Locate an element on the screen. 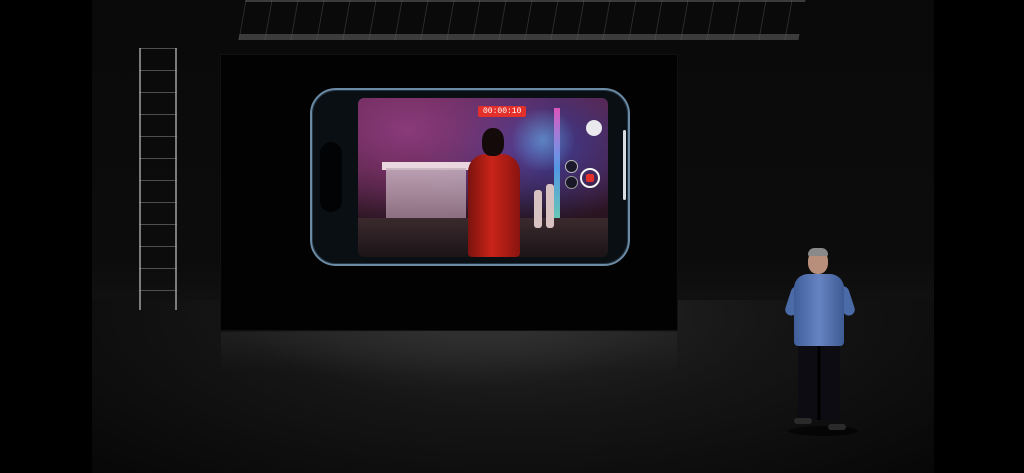 This screenshot has width=1024, height=473. camera-zoom-button is located at coordinates (571, 182).